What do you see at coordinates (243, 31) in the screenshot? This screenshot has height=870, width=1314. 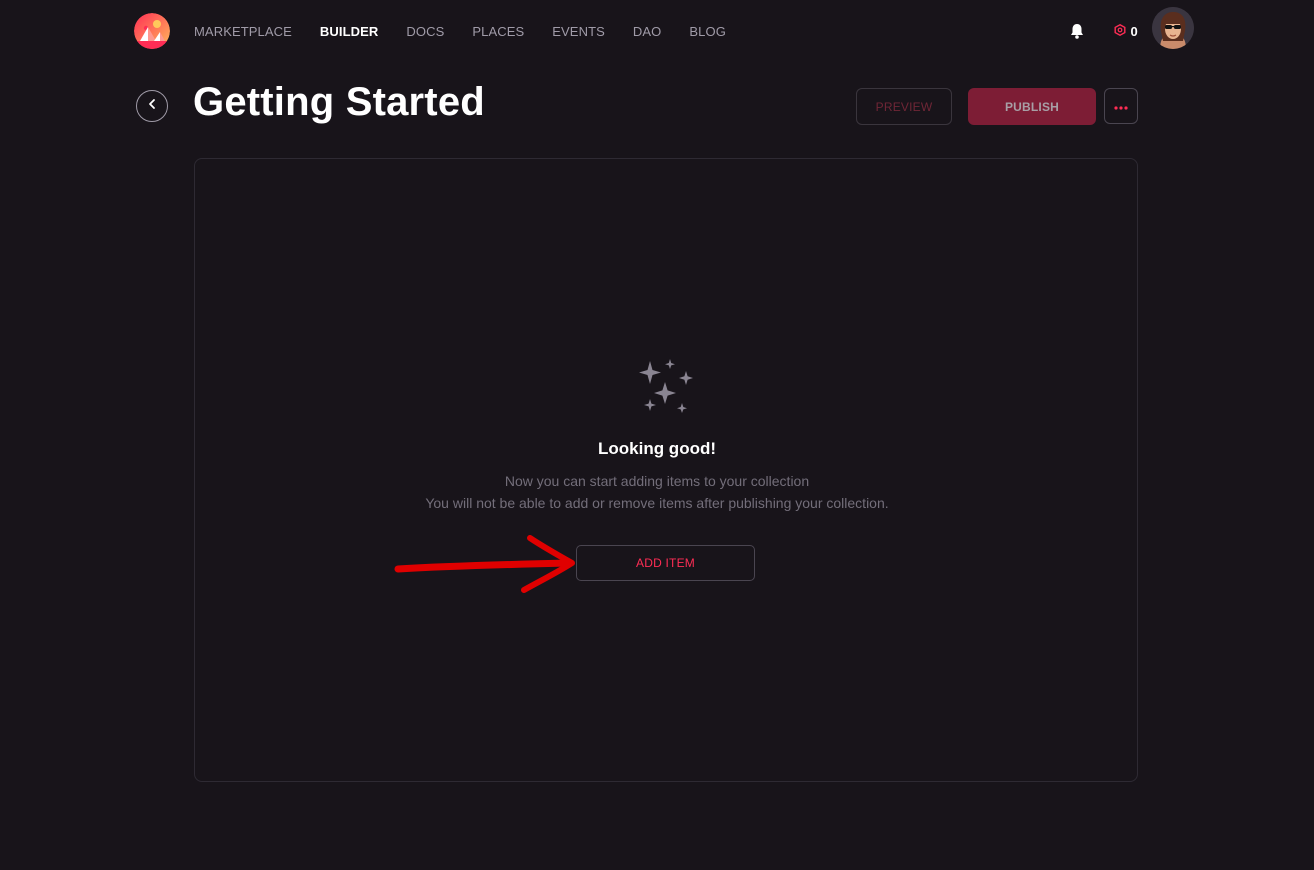 I see `nav-marketplace: MARKETPLACE` at bounding box center [243, 31].